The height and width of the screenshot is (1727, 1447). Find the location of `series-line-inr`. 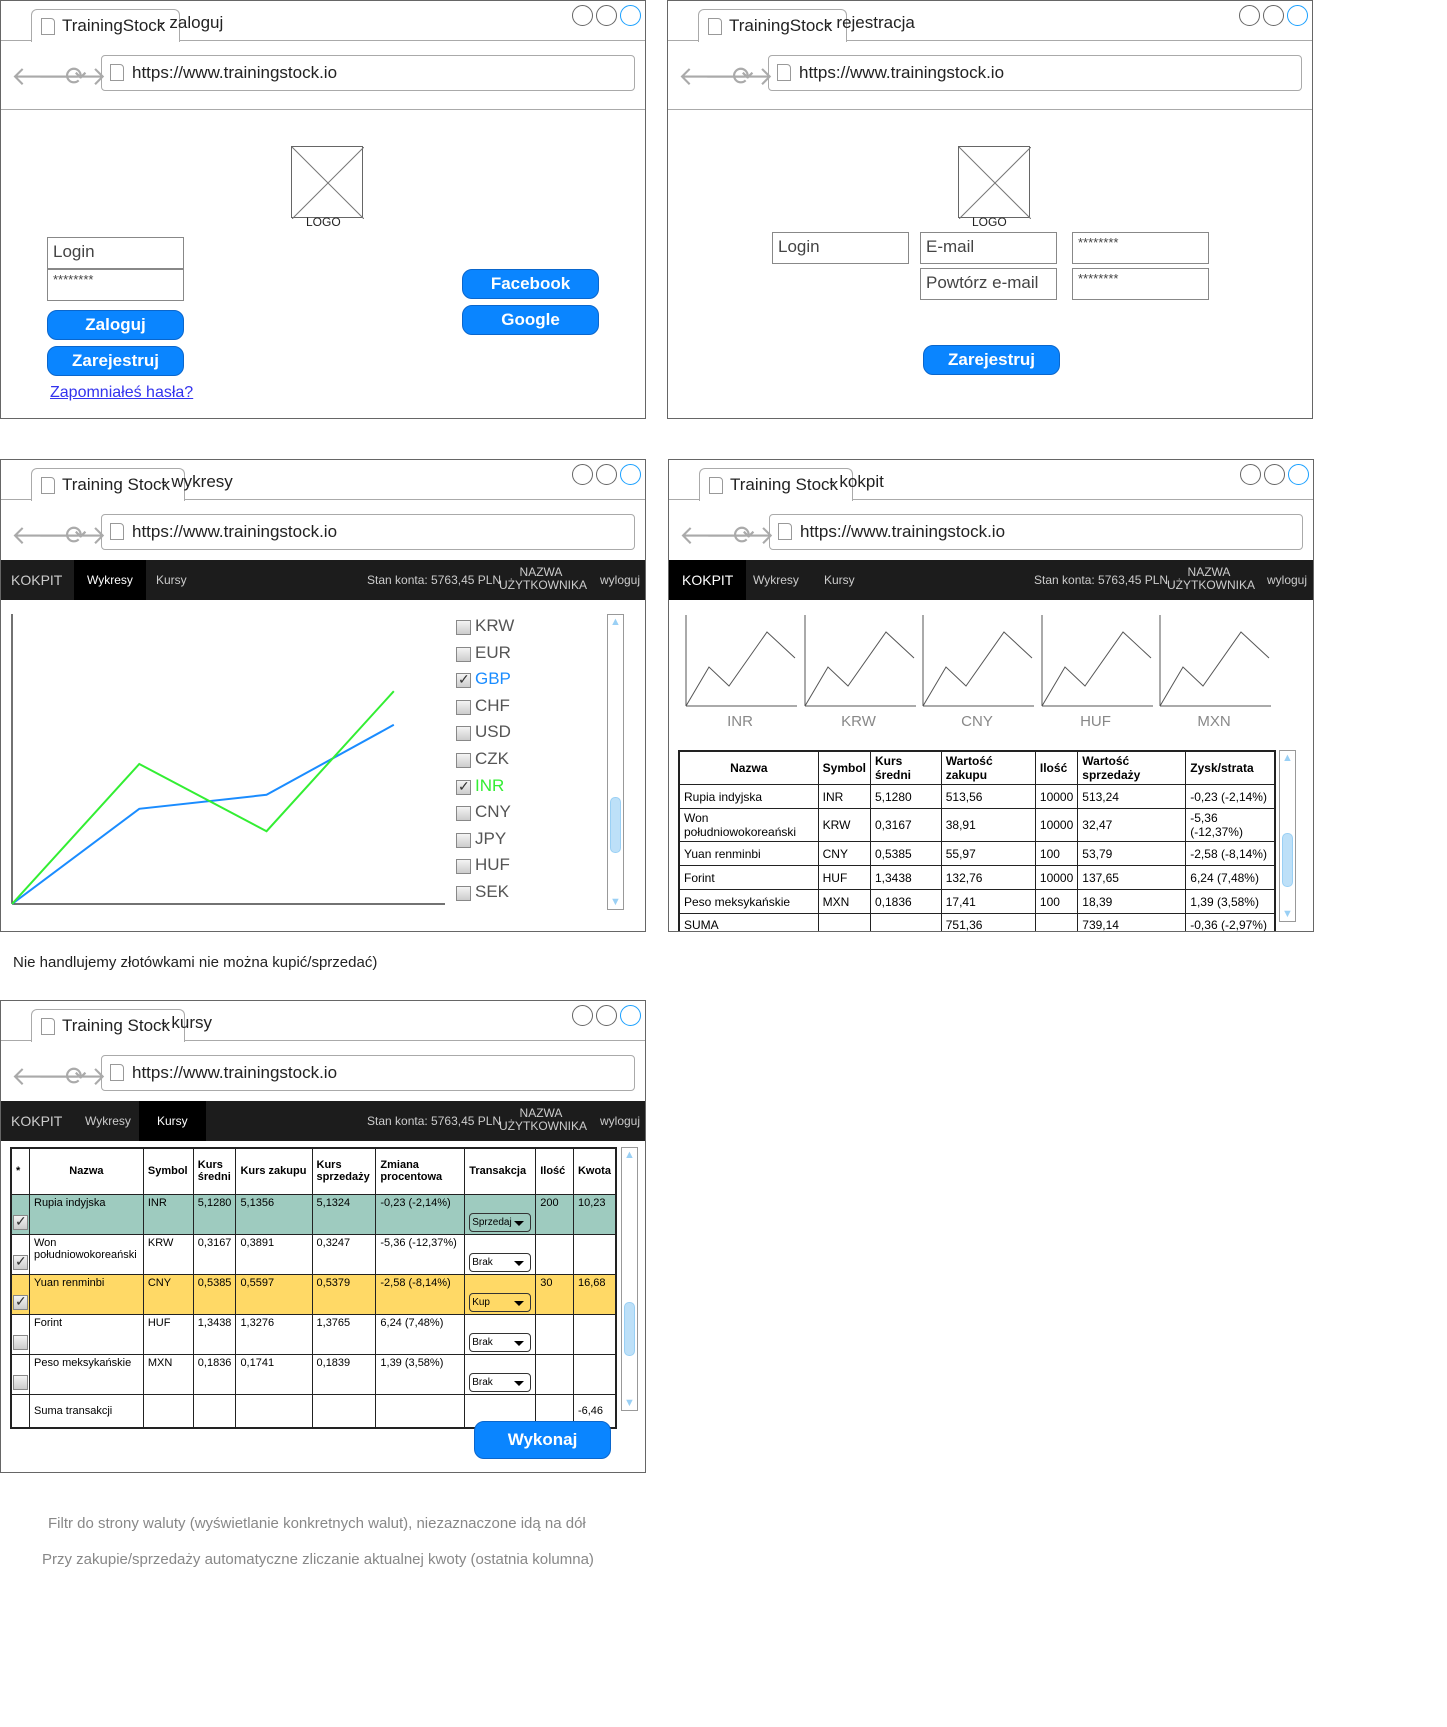

series-line-inr is located at coordinates (203, 797).